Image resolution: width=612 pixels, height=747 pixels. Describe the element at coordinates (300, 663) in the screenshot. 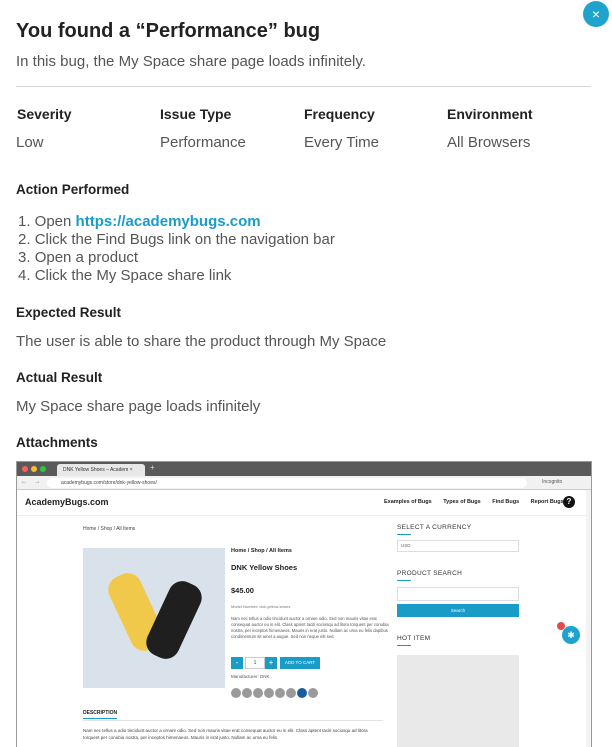

I see `add-to-cart-button: ADD TO CART` at that location.